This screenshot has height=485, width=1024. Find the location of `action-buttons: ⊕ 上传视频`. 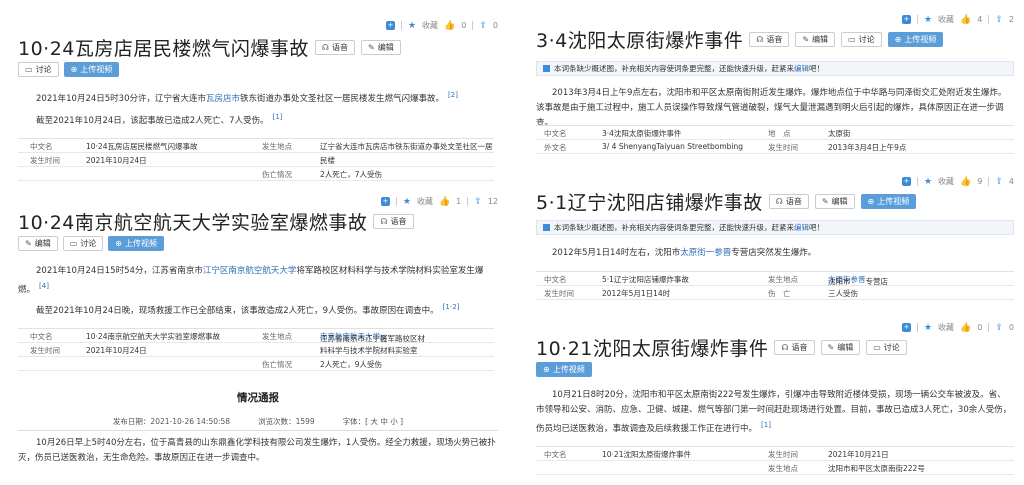

action-buttons: ⊕ 上传视频 is located at coordinates (564, 369).